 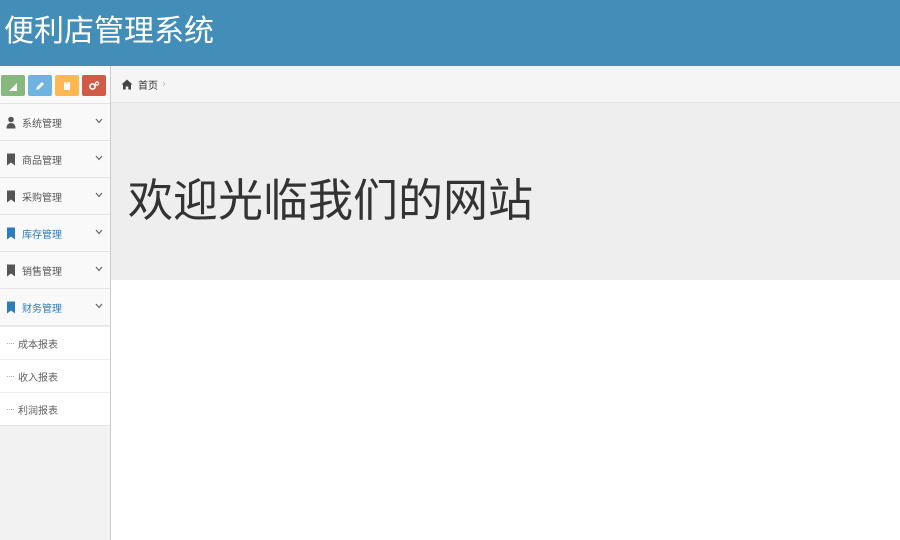 I want to click on shortcut-users-button, so click(x=67, y=85).